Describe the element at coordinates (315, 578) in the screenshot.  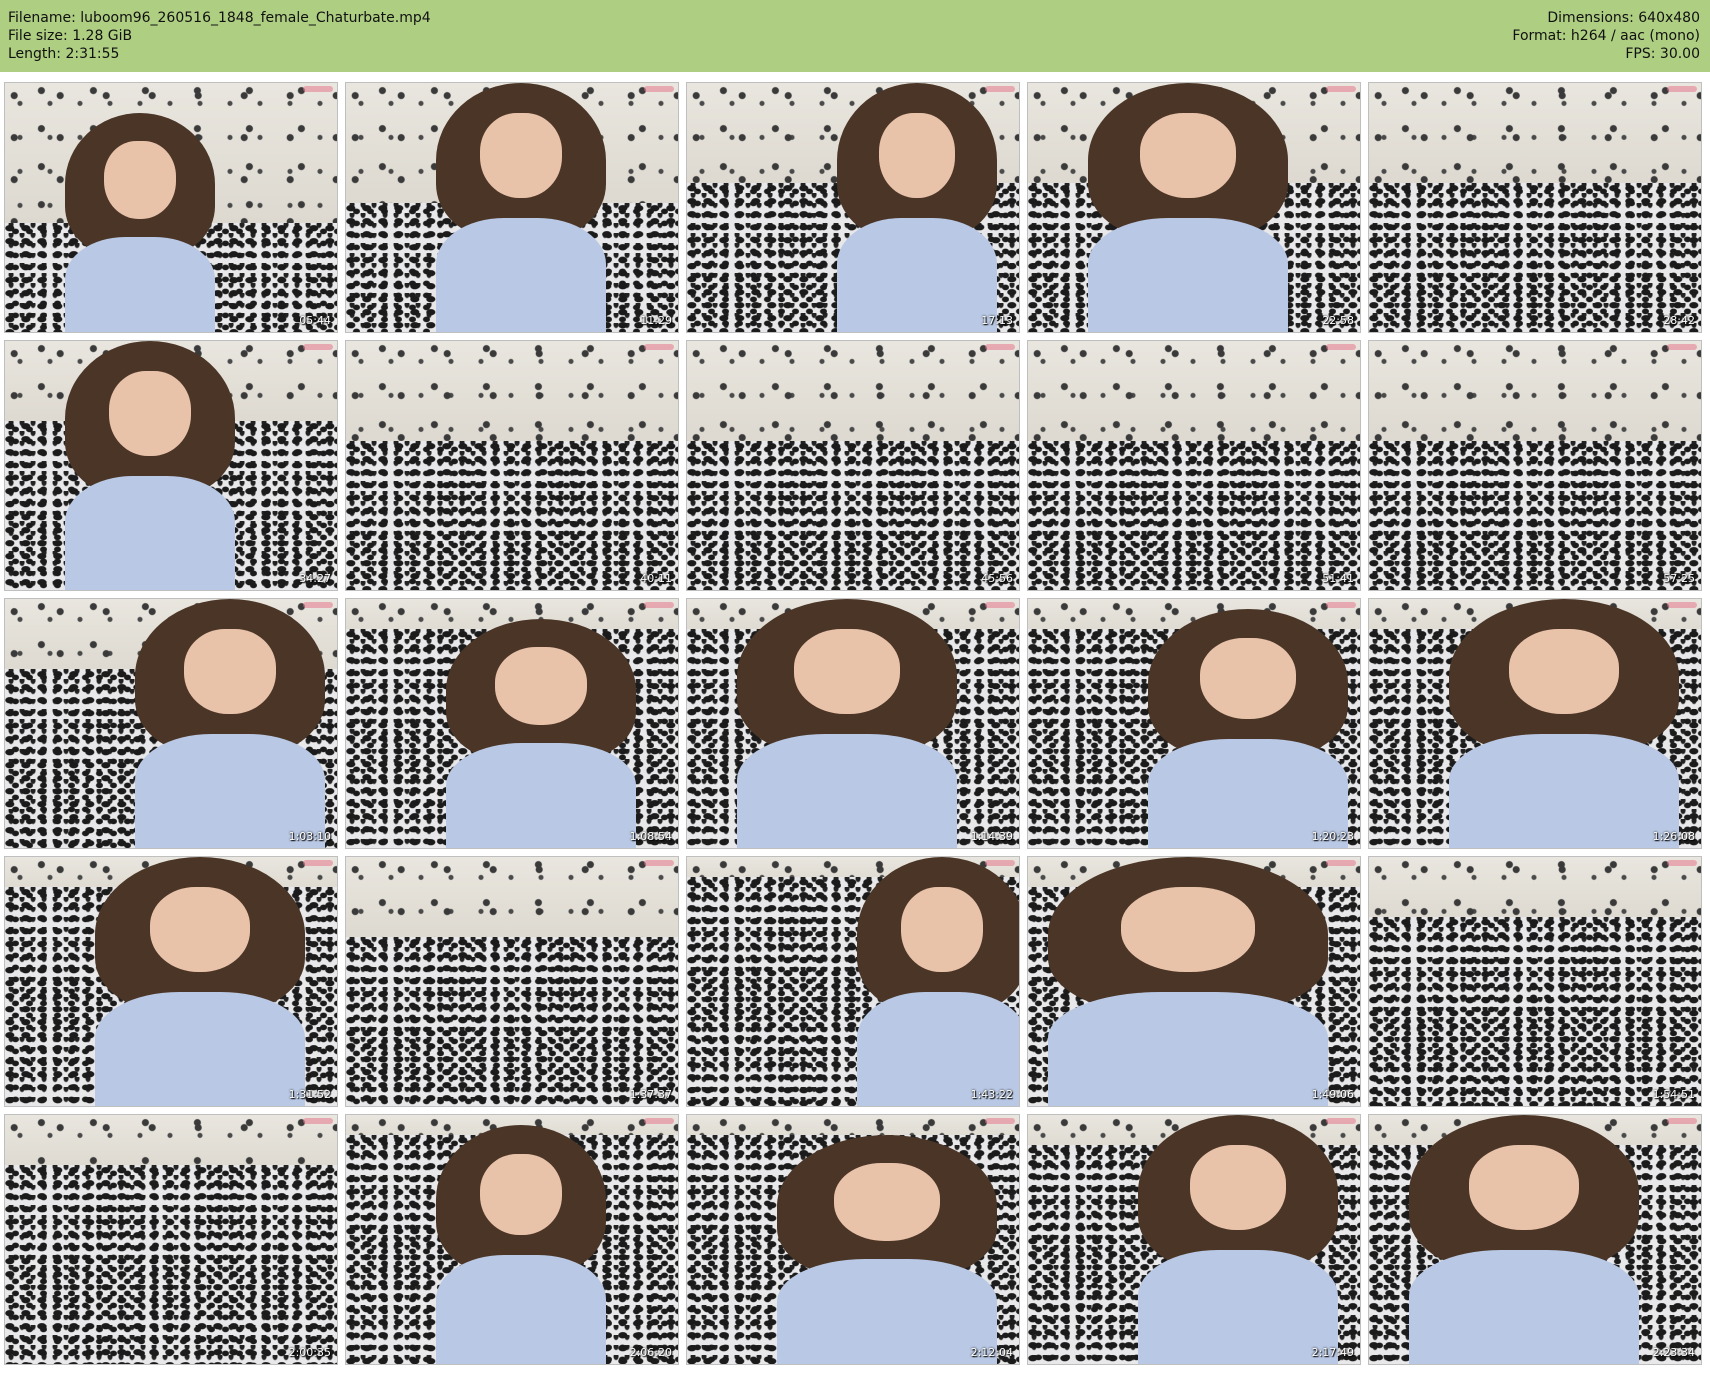
I see `timestamp-label: 34:27` at that location.